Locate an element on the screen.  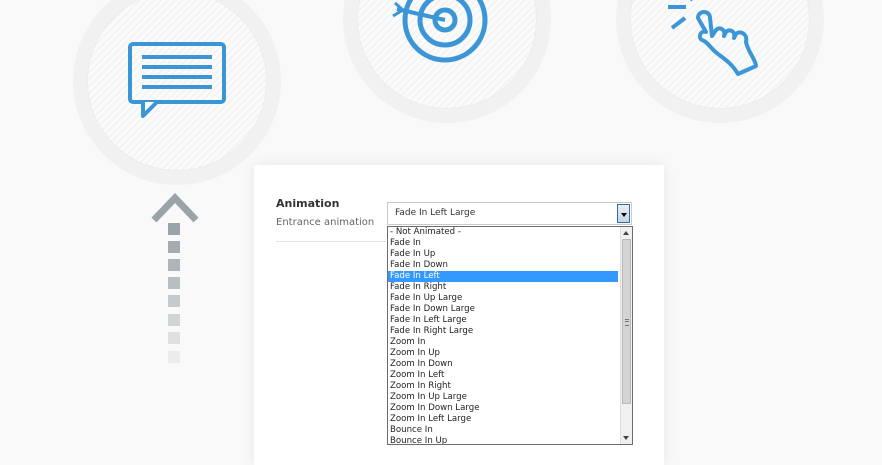
dropdown-option: Fade In Down Large is located at coordinates (503, 309).